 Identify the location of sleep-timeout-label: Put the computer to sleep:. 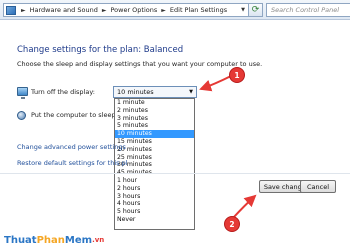
(74, 115).